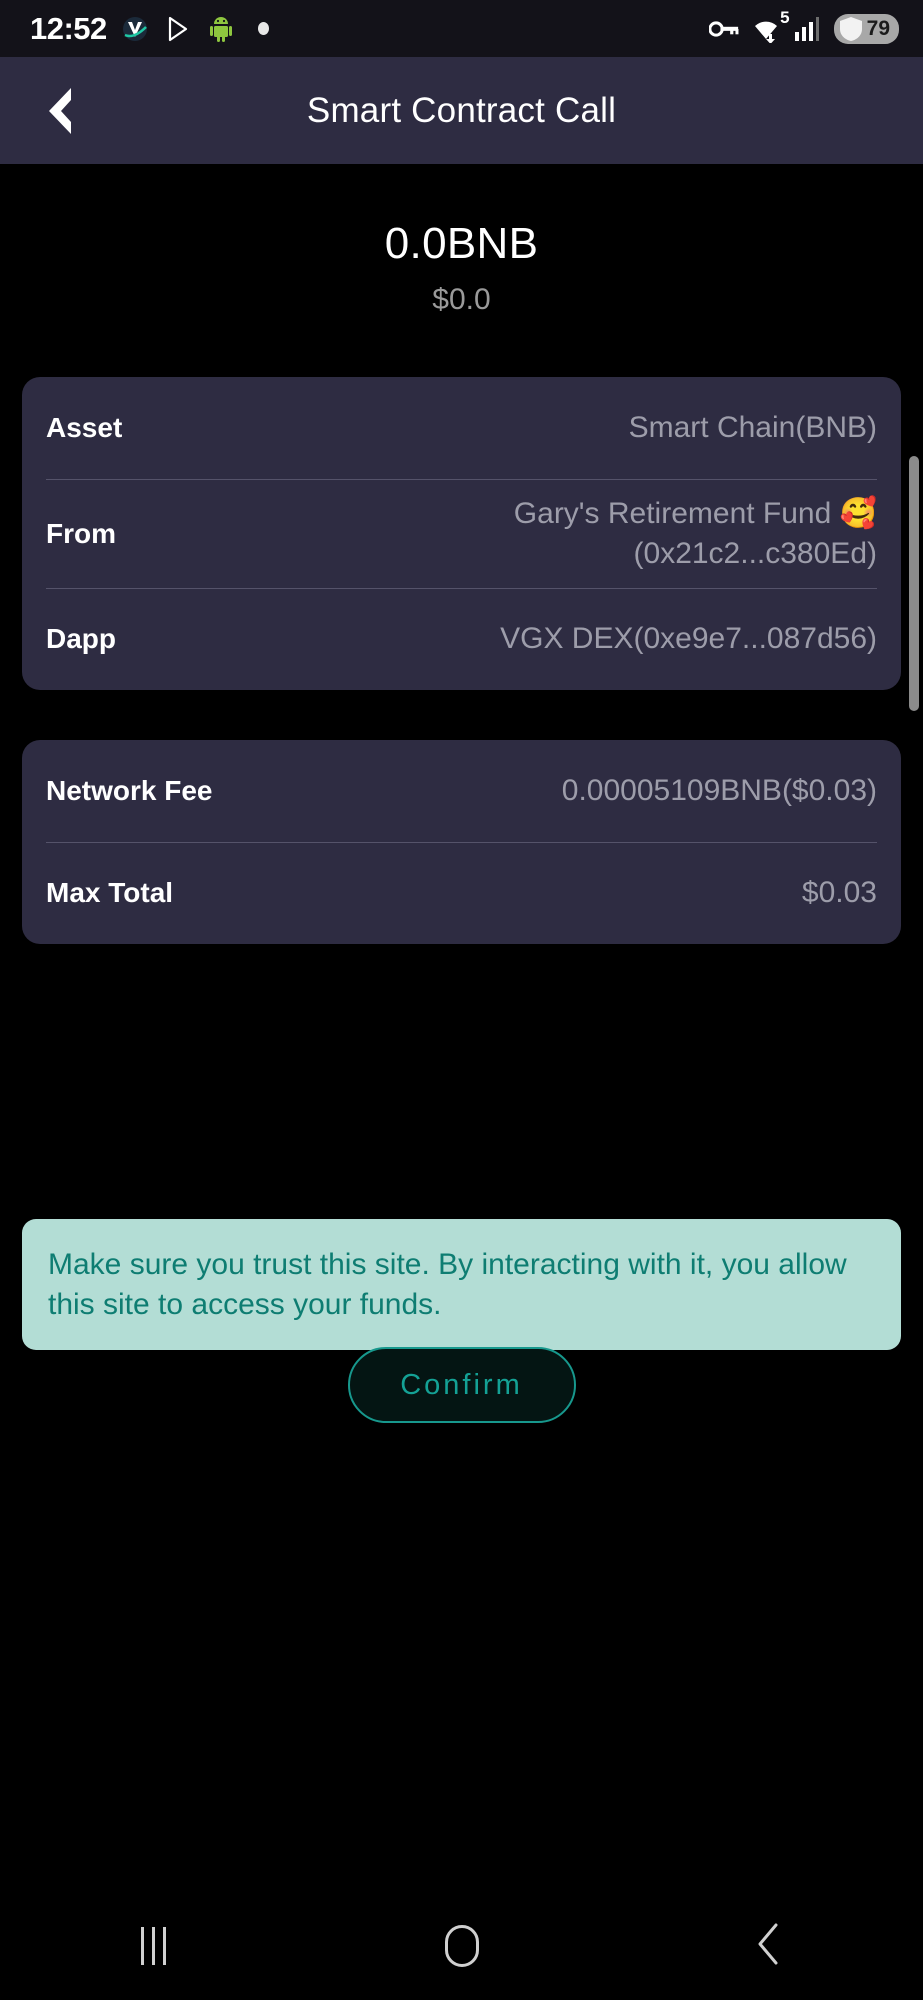 The height and width of the screenshot is (2000, 923). I want to click on system-navigation-bar, so click(461, 1946).